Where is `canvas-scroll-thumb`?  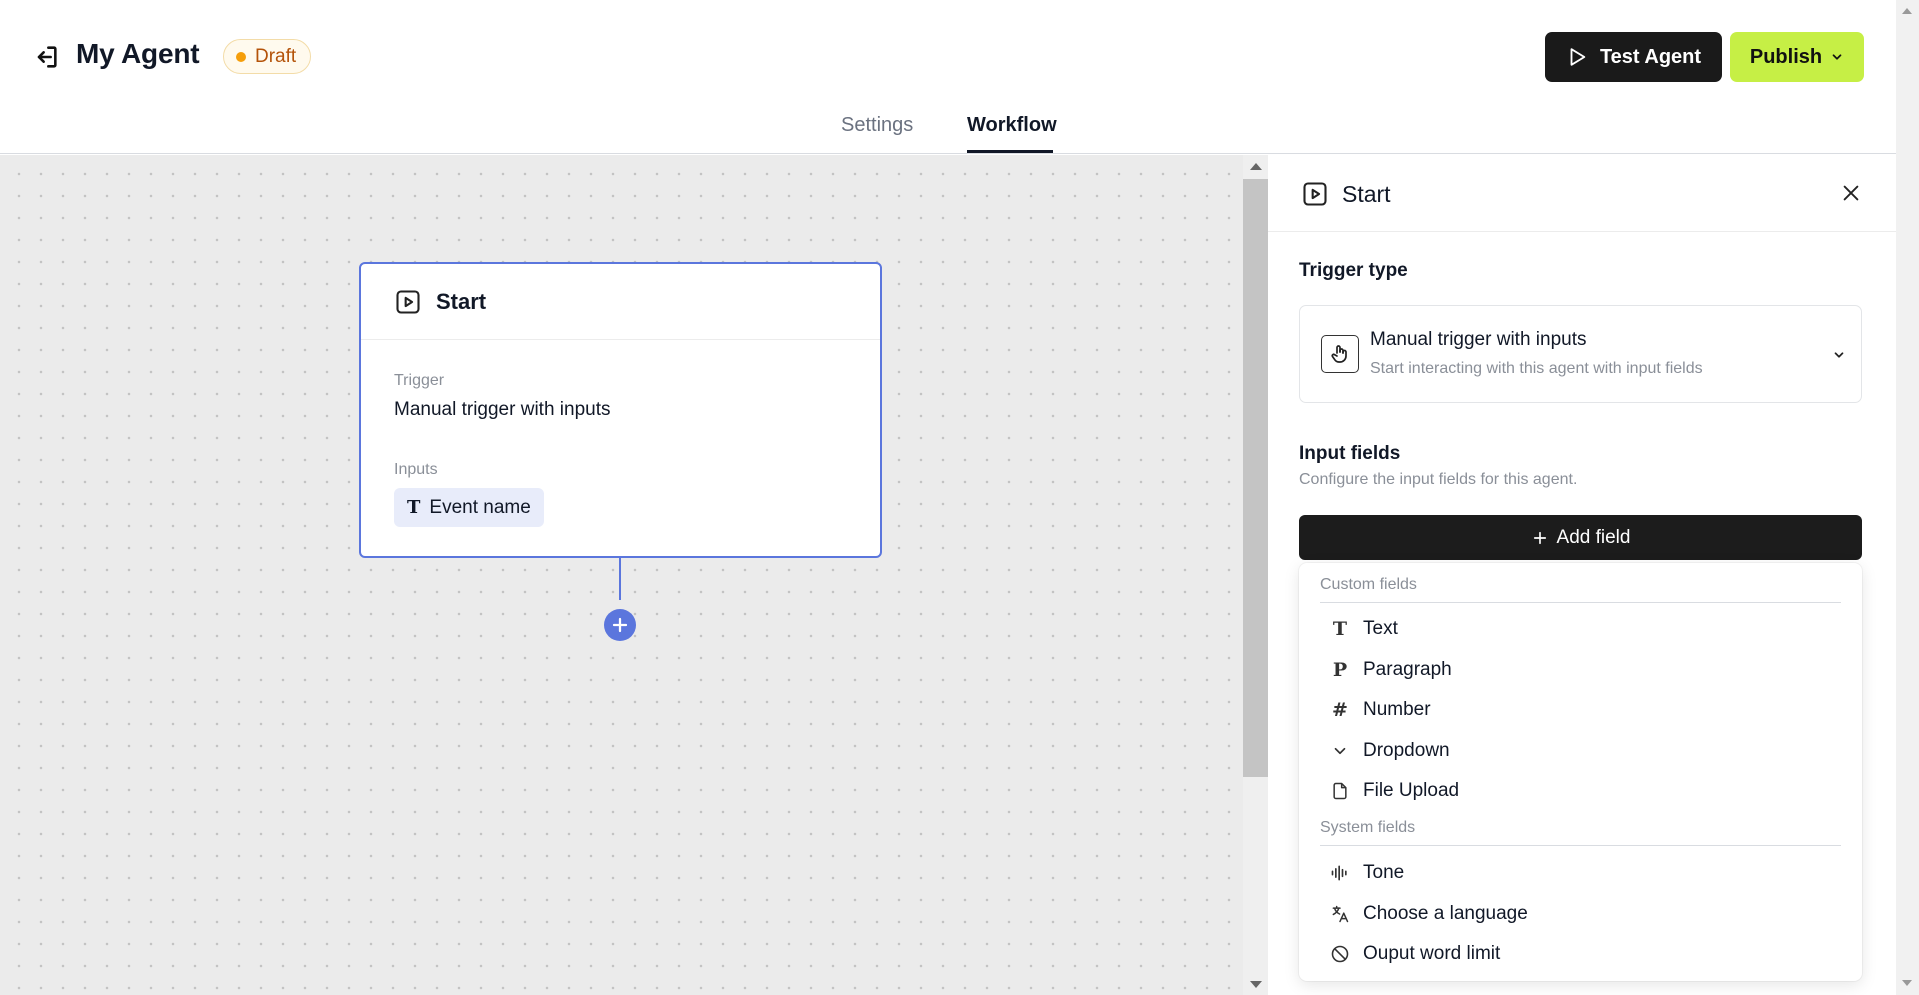 canvas-scroll-thumb is located at coordinates (1255, 478).